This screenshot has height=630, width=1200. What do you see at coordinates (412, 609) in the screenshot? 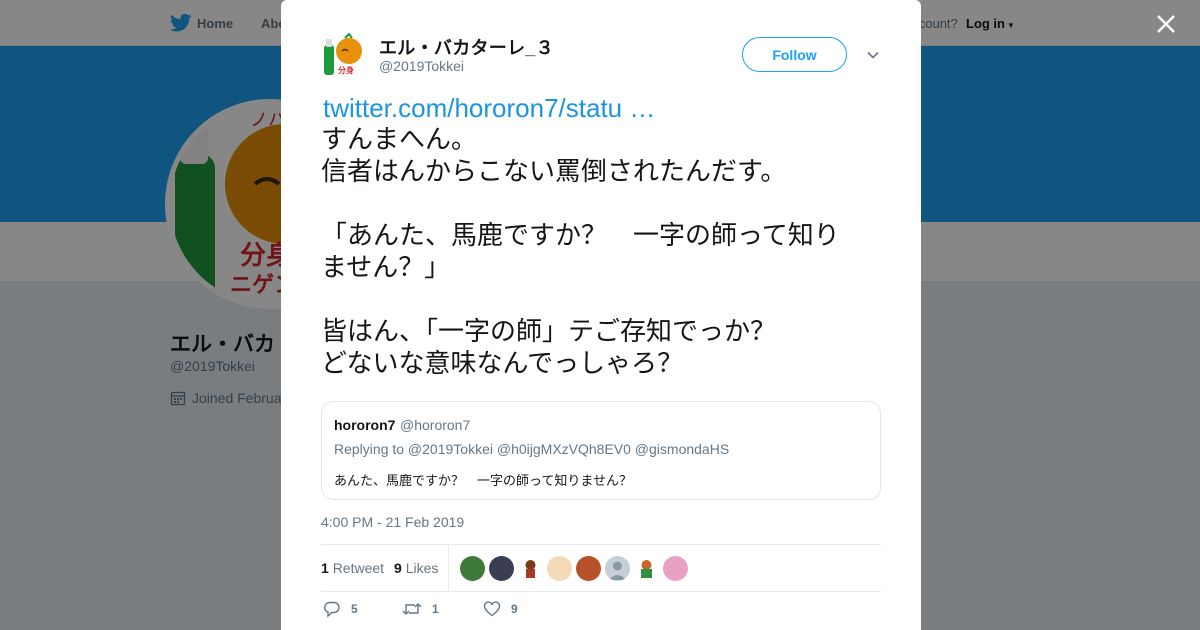
I see `retweet-icon` at bounding box center [412, 609].